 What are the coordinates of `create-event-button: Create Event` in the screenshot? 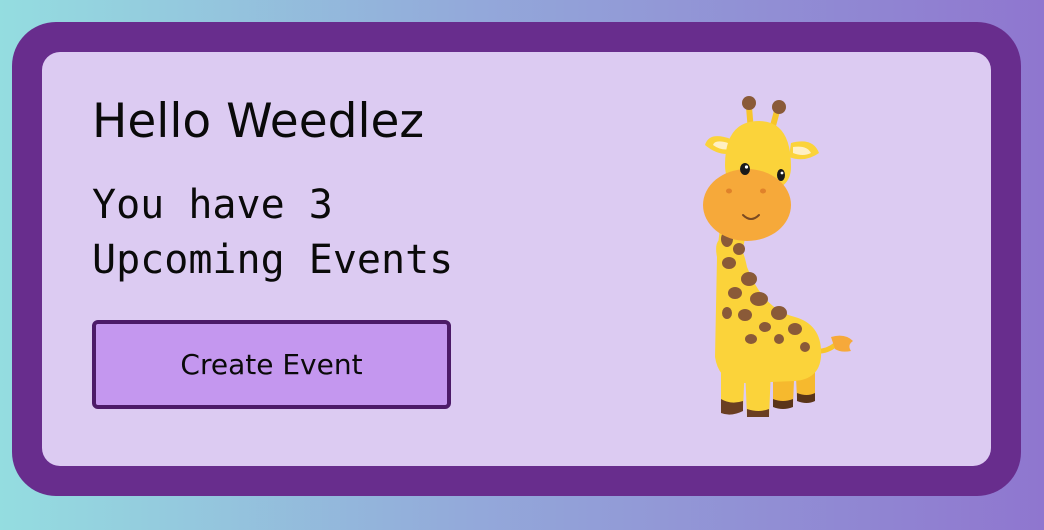 It's located at (271, 364).